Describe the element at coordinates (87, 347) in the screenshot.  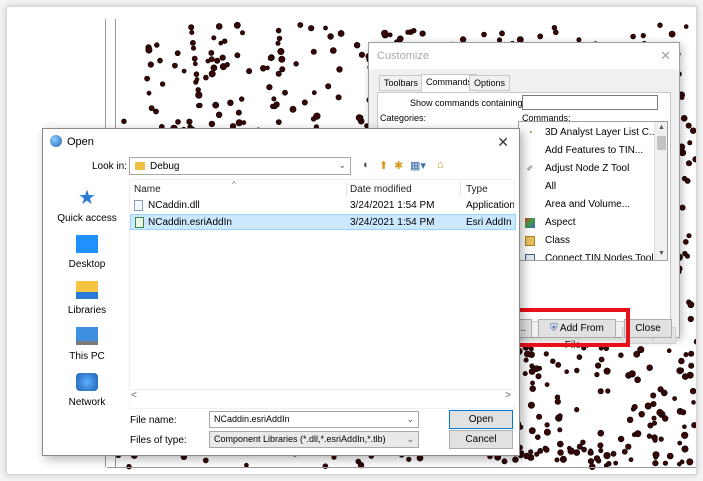
I see `place-this-pc: This PC` at that location.